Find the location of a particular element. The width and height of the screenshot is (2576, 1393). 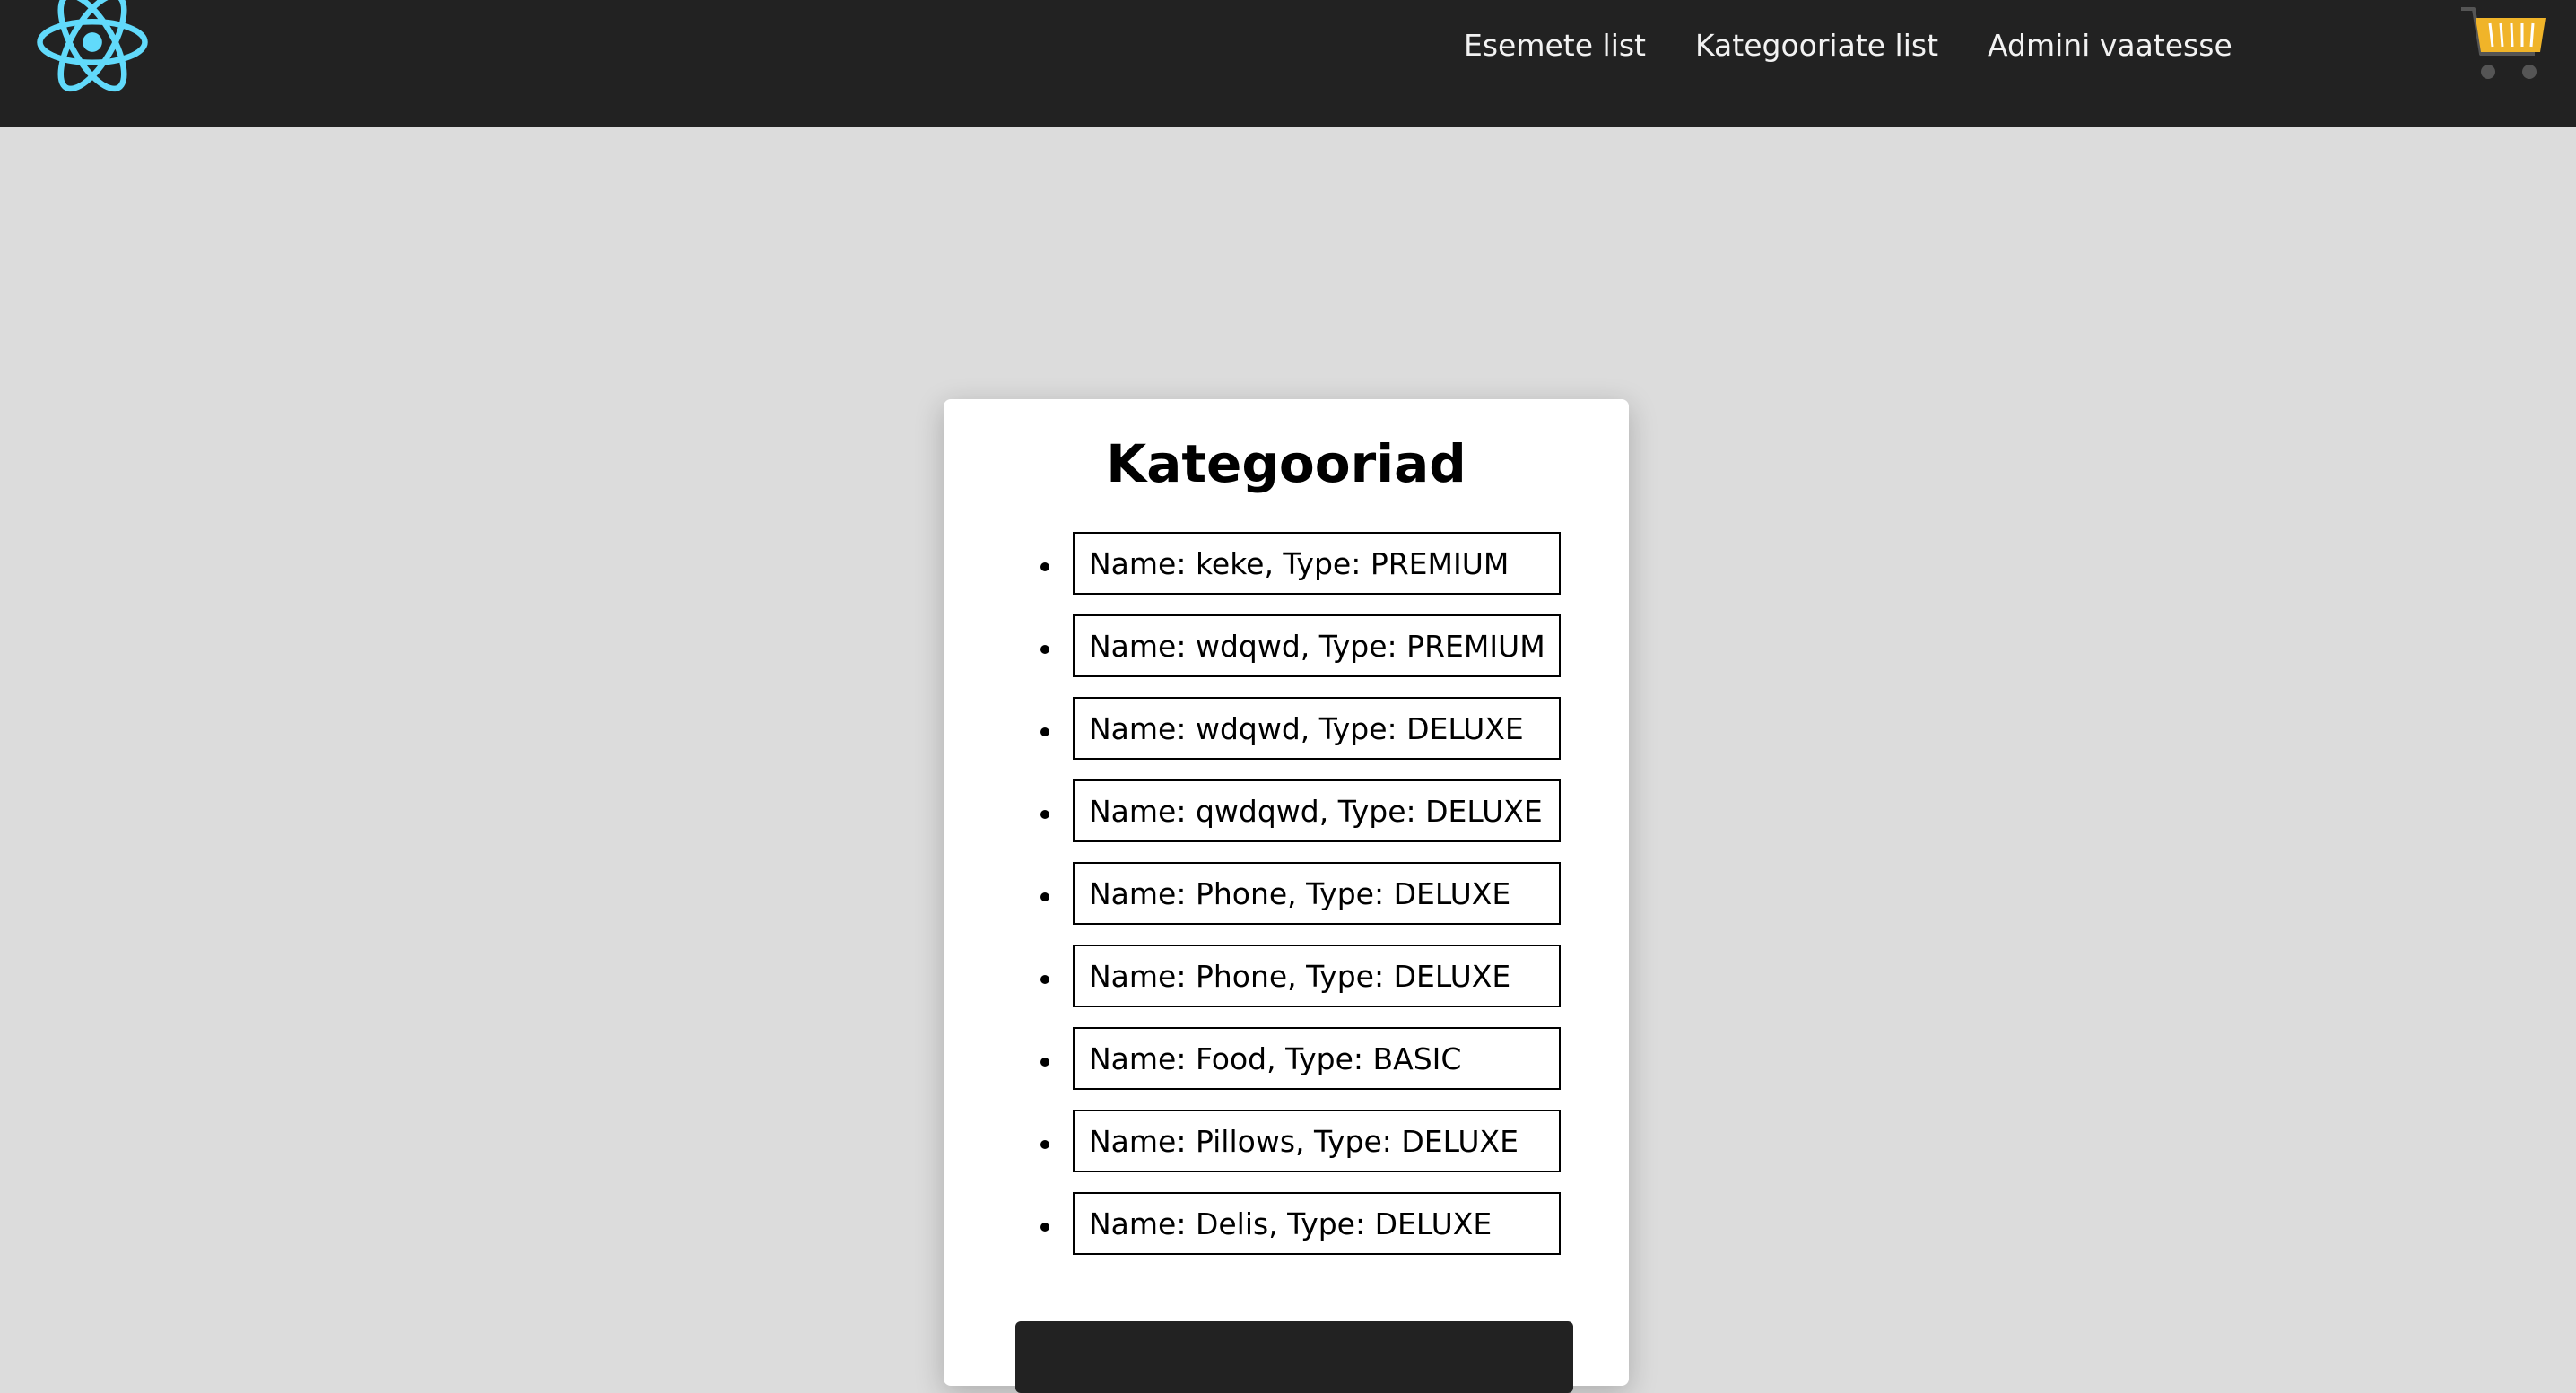

category-entry: Name: wdqwd, Type: PREMIUM is located at coordinates (1317, 645).